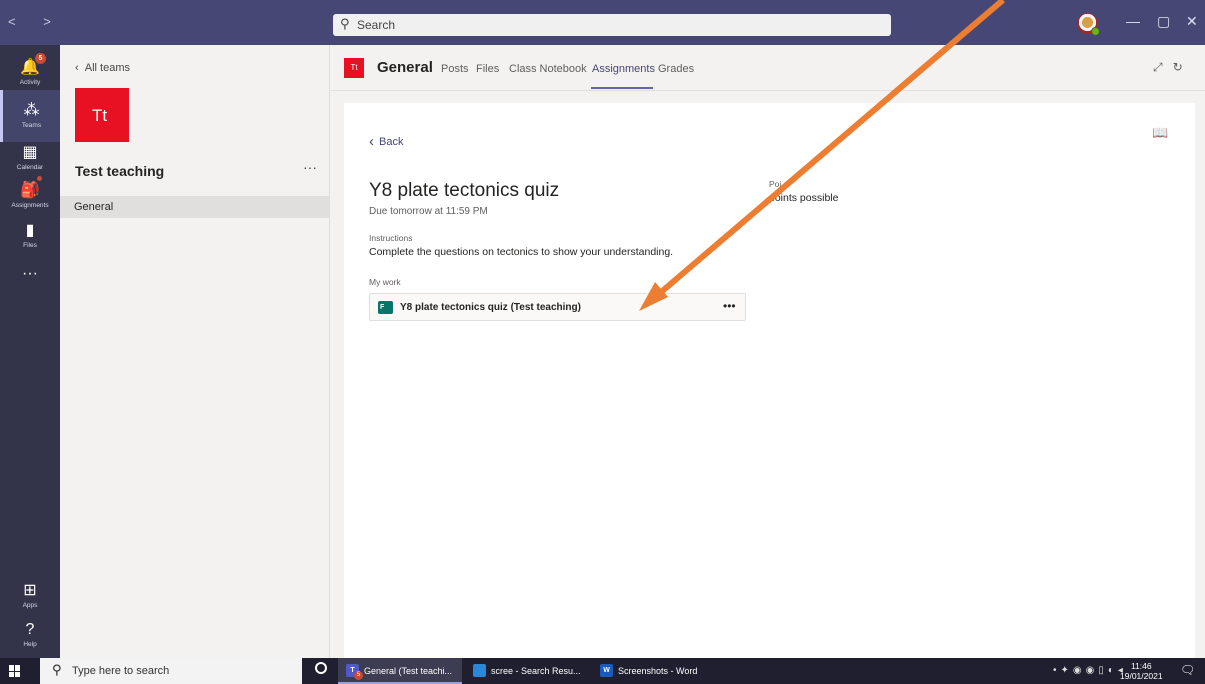 The width and height of the screenshot is (1205, 684). Describe the element at coordinates (768, 90) in the screenshot. I see `header-divider` at that location.